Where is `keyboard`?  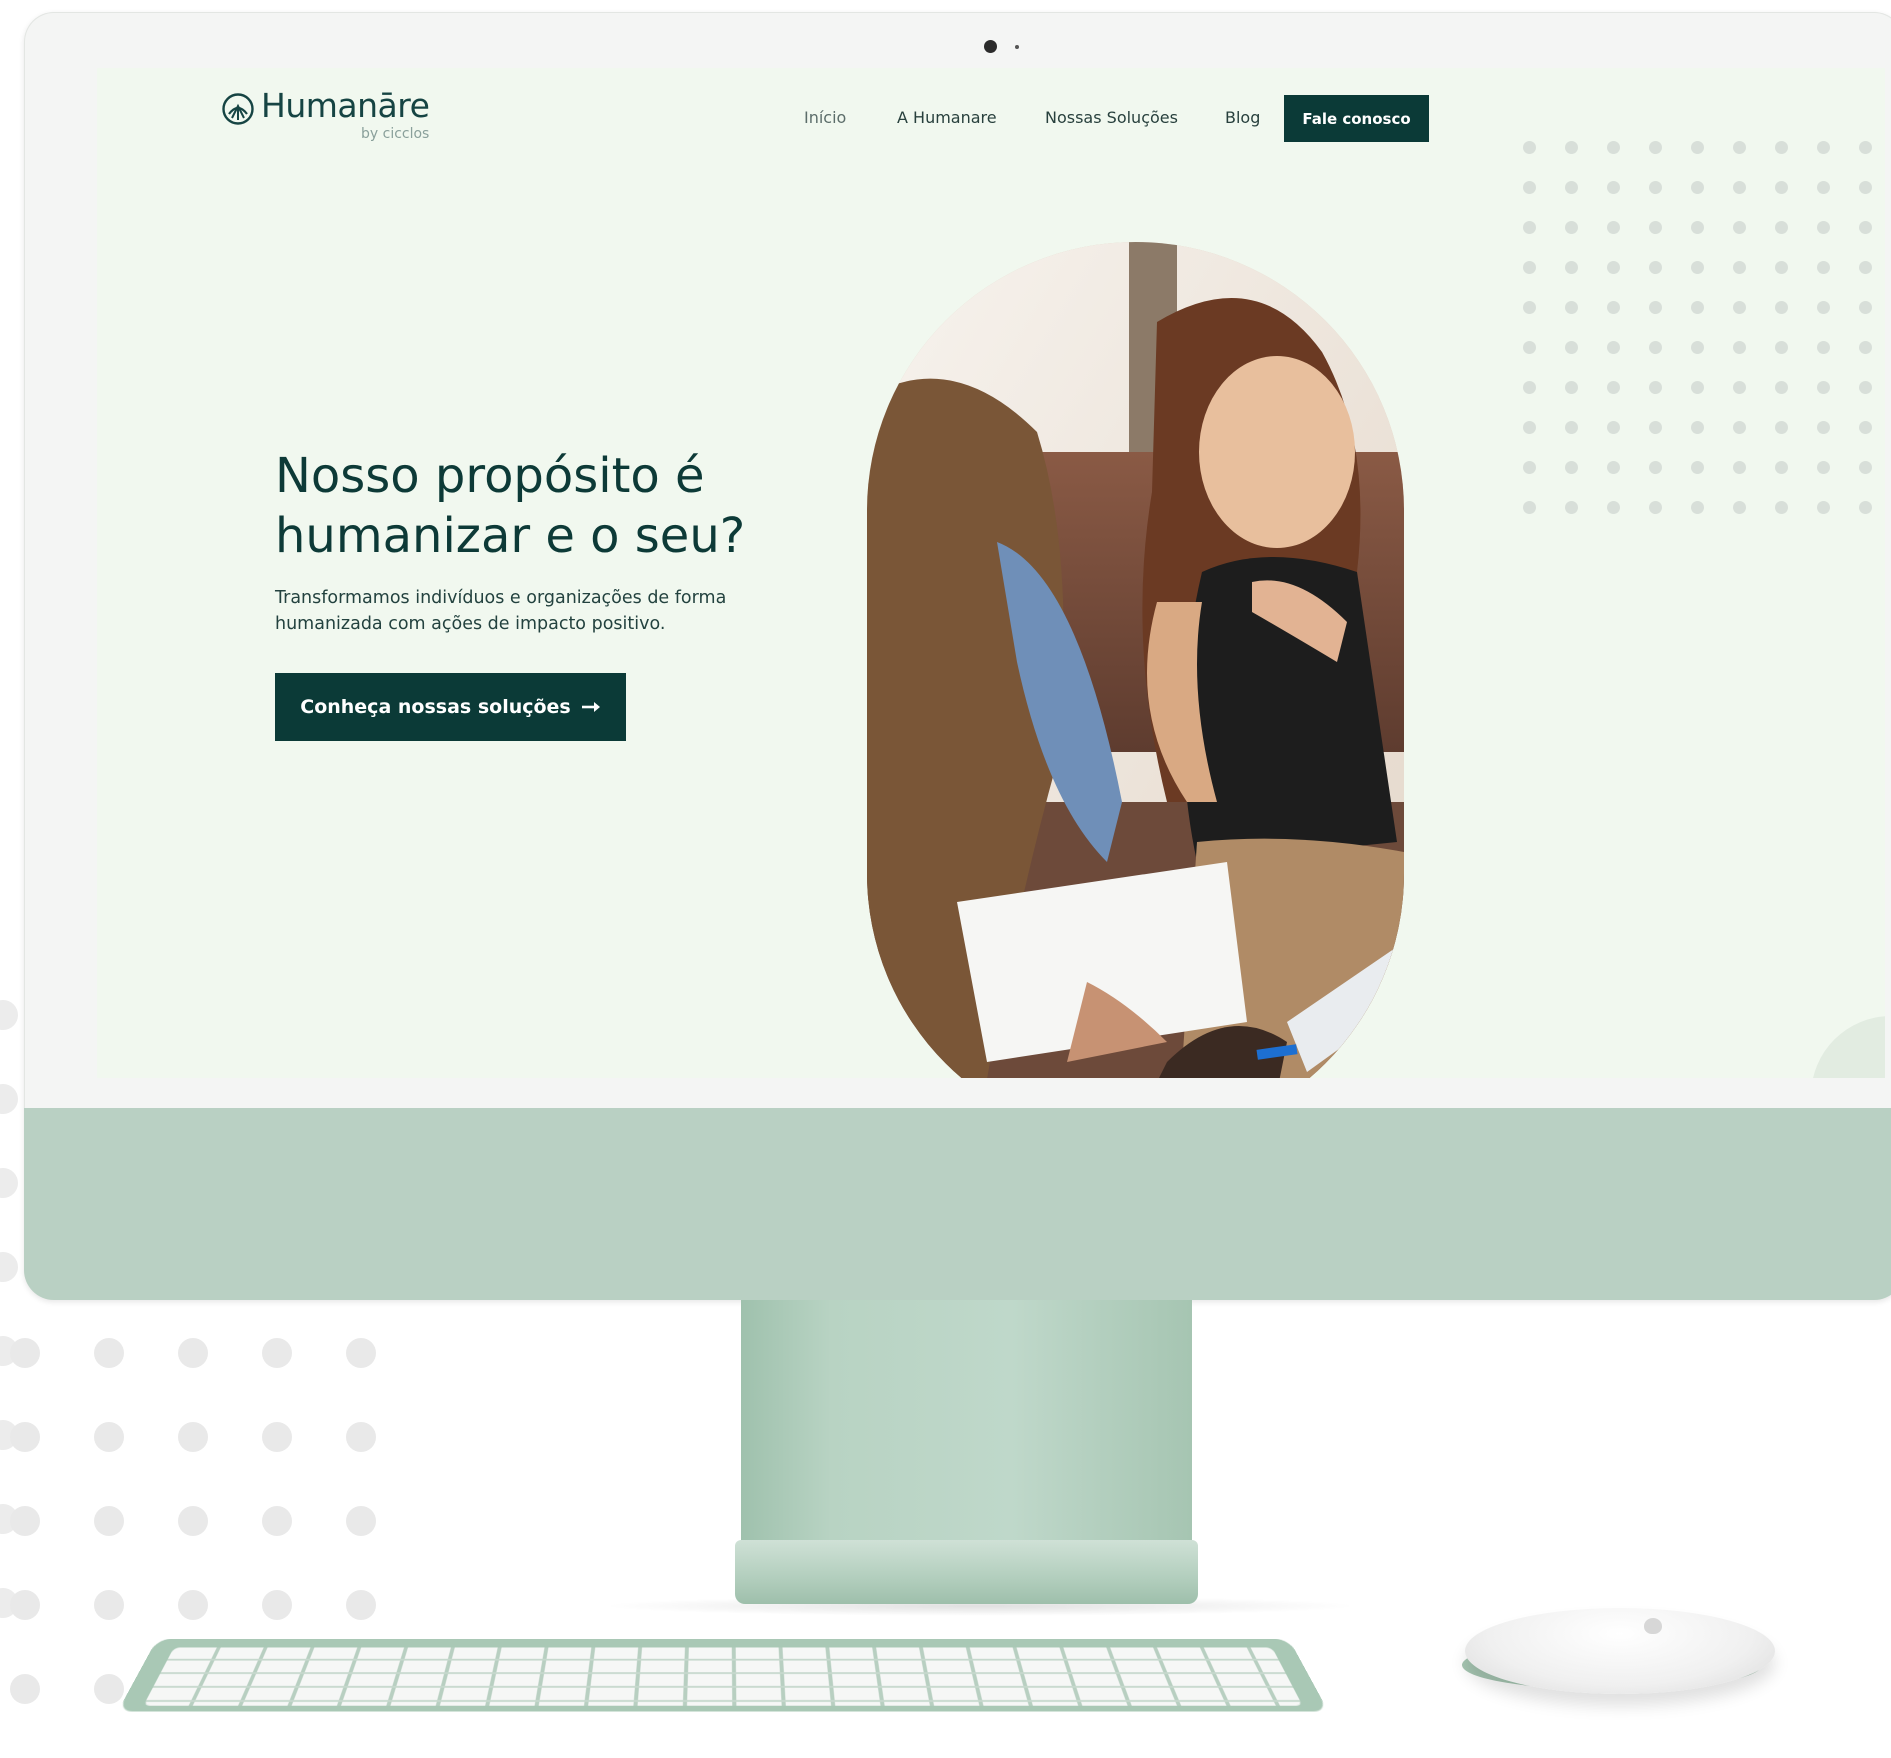
keyboard is located at coordinates (723, 1675).